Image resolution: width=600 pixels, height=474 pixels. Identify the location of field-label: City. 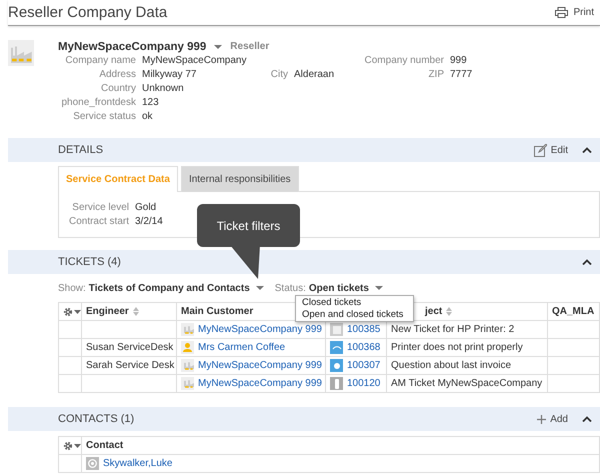
(279, 75).